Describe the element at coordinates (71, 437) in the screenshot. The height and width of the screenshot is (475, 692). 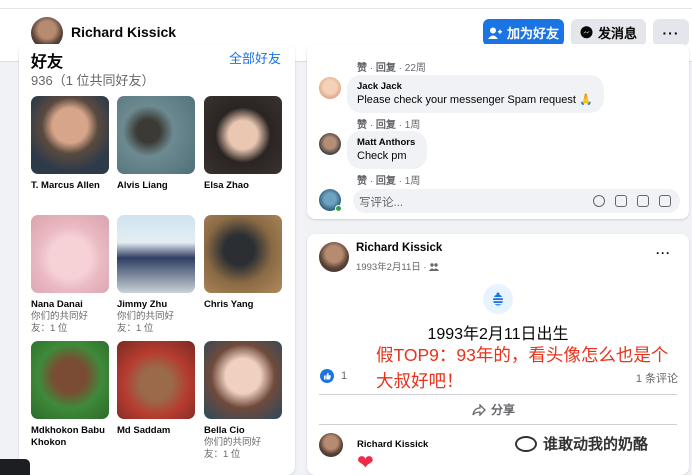
I see `friend-name: Mdkhokon Babu Khokon` at that location.